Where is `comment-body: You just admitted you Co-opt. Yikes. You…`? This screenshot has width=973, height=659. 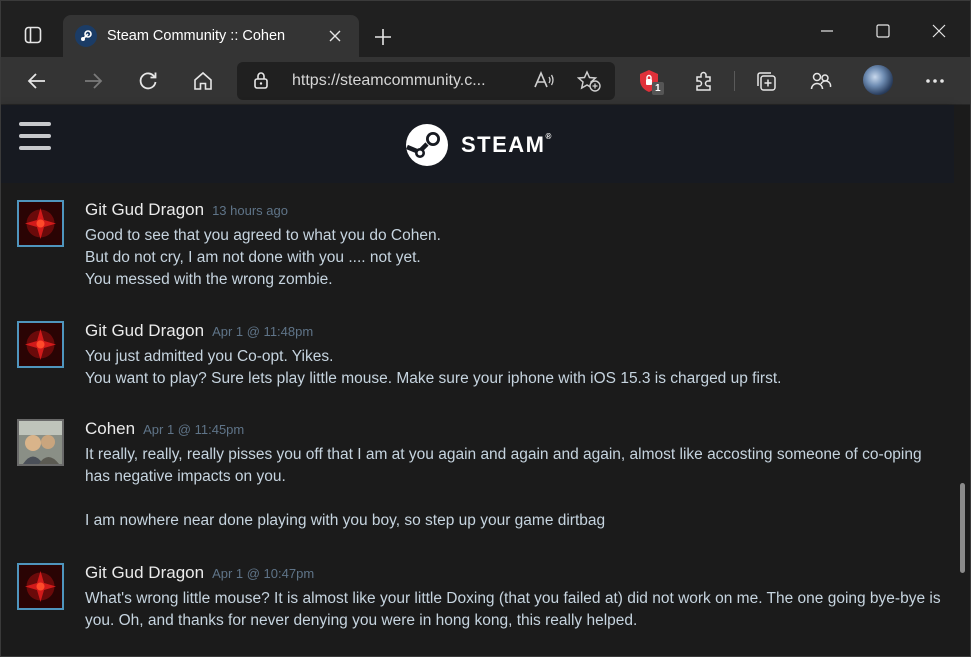
comment-body: You just admitted you Co-opt. Yikes. You… is located at coordinates (516, 368).